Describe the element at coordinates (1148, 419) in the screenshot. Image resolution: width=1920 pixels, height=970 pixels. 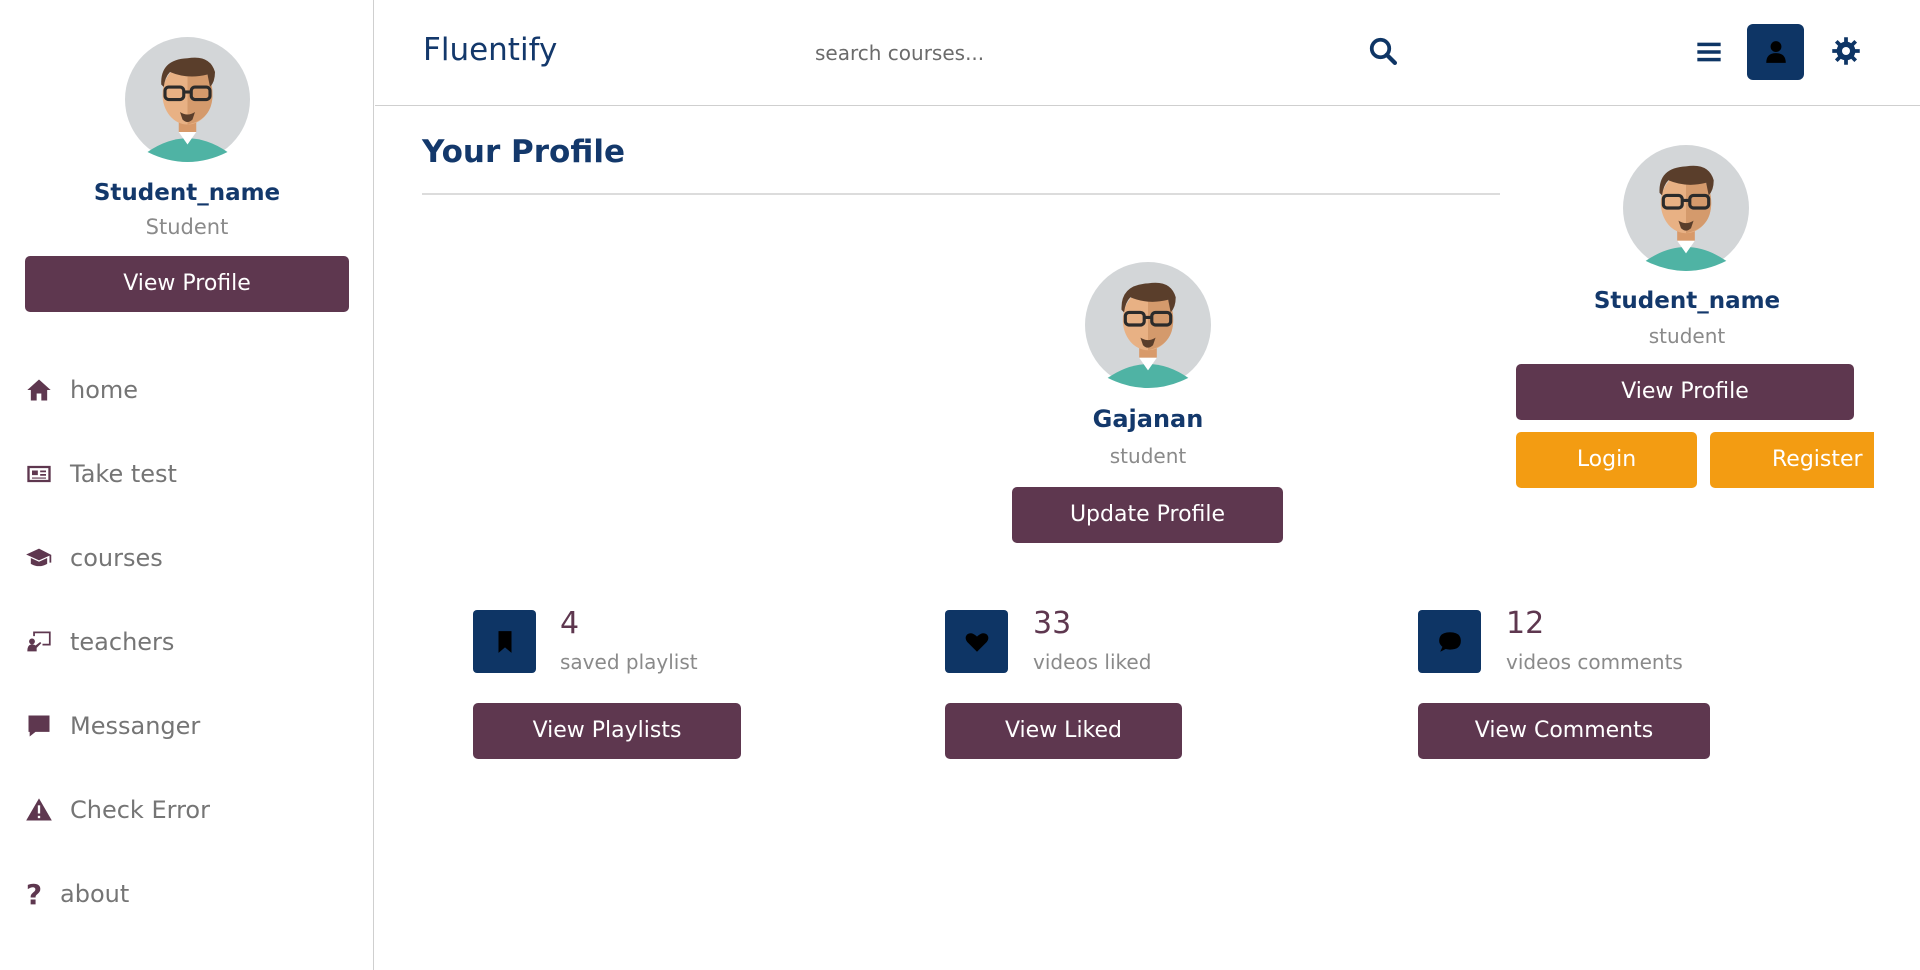
I see `profile-name: Gajanan` at that location.